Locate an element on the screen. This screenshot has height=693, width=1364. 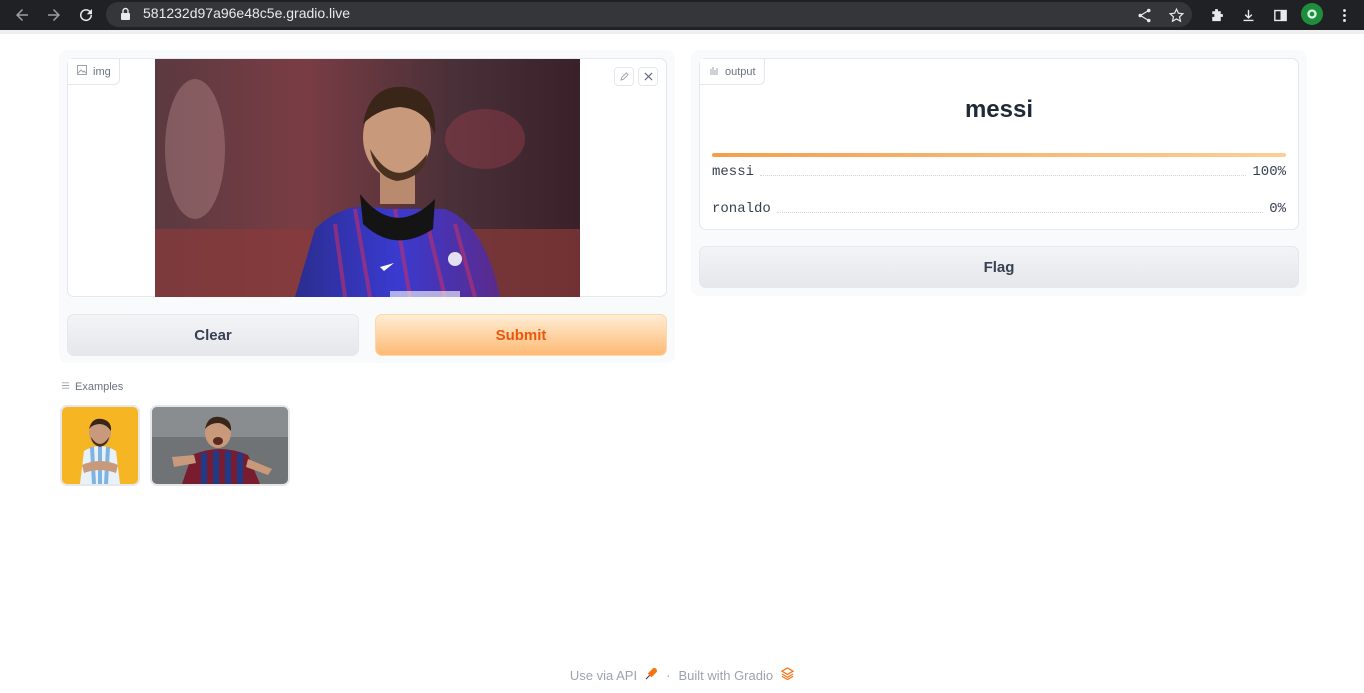
chart-icon is located at coordinates (714, 71).